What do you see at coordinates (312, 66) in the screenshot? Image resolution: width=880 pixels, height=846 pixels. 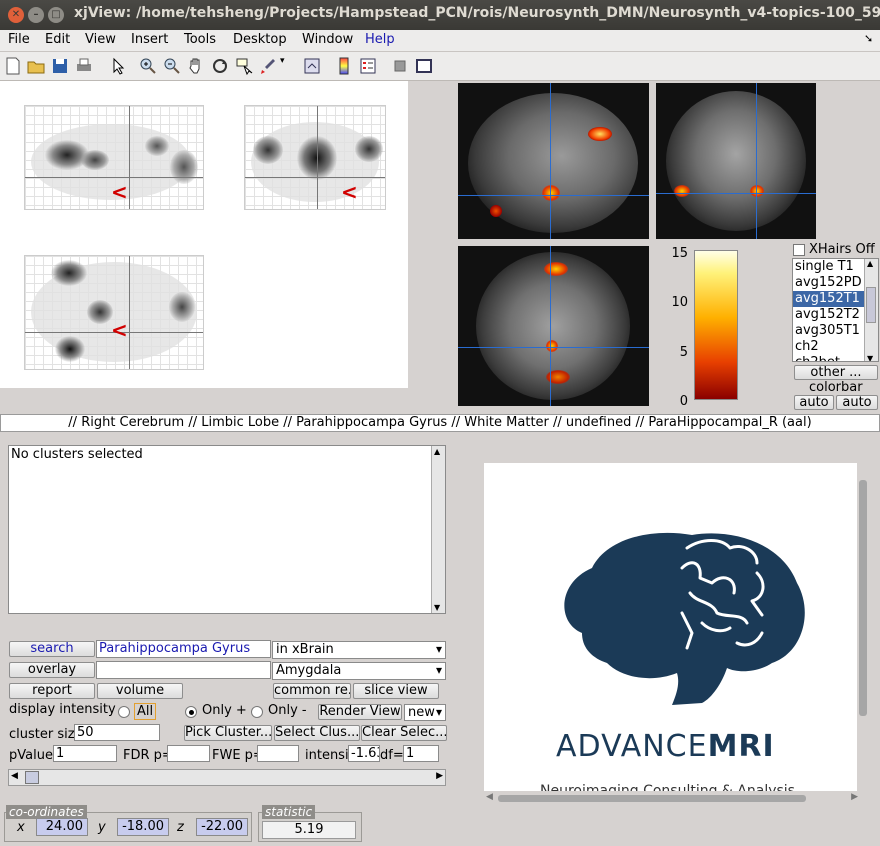 I see `link-plot-icon` at bounding box center [312, 66].